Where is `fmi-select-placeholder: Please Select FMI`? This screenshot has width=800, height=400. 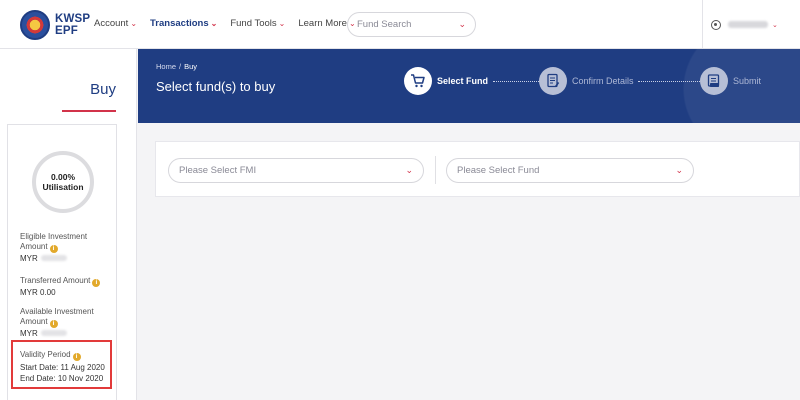 fmi-select-placeholder: Please Select FMI is located at coordinates (218, 170).